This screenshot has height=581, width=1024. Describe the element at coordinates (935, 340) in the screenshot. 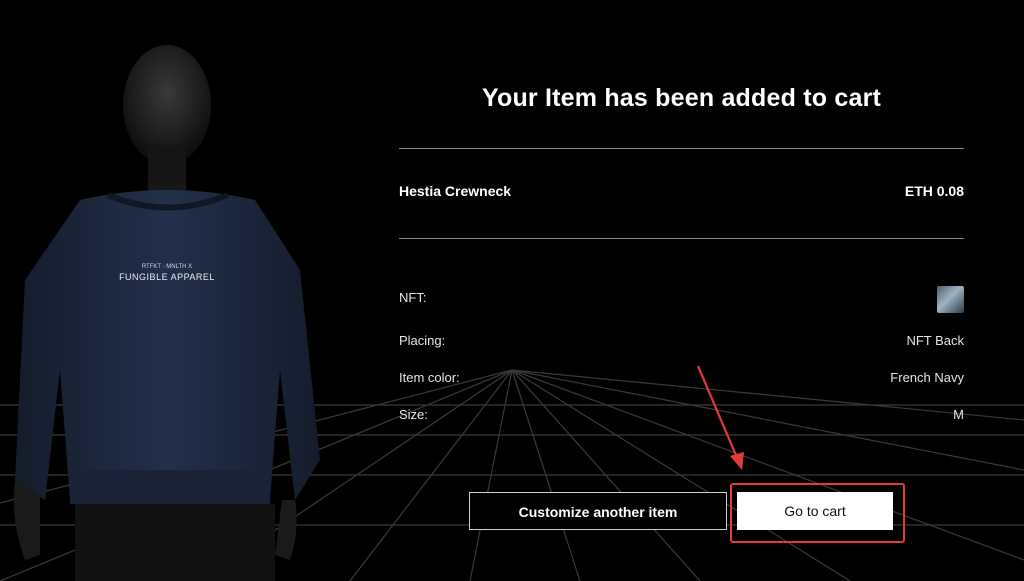

I see `placing-value: NFT Back` at that location.